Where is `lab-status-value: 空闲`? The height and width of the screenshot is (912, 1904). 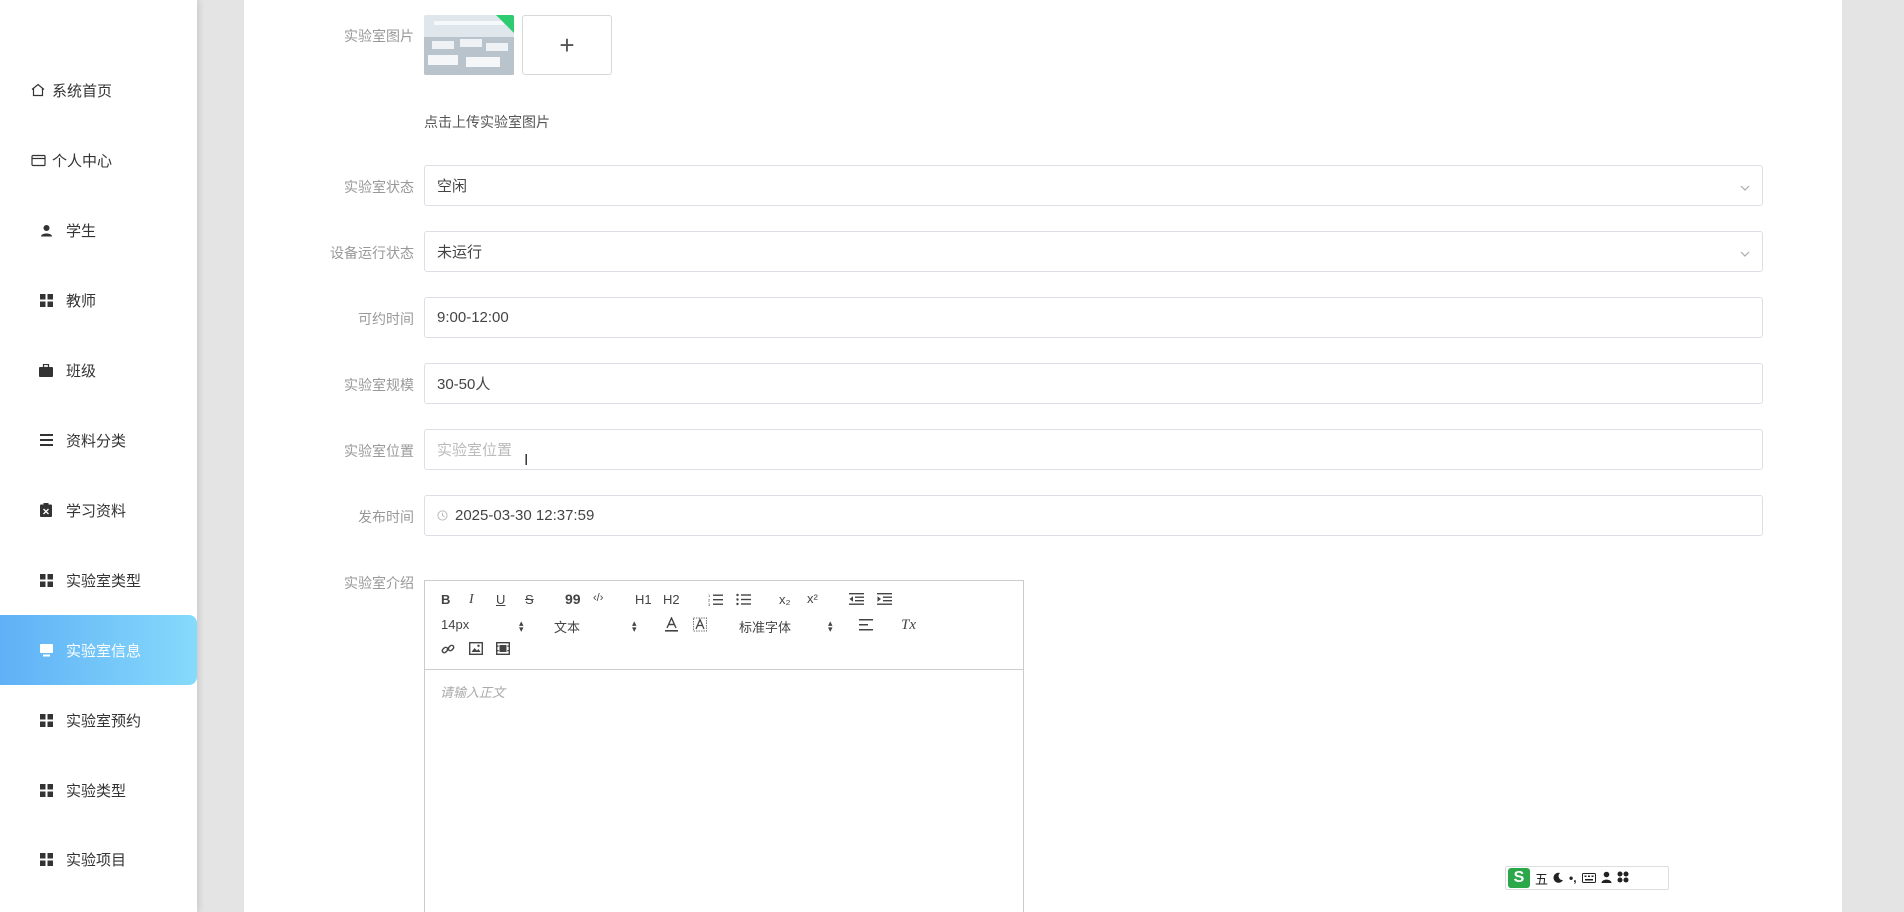 lab-status-value: 空闲 is located at coordinates (452, 186).